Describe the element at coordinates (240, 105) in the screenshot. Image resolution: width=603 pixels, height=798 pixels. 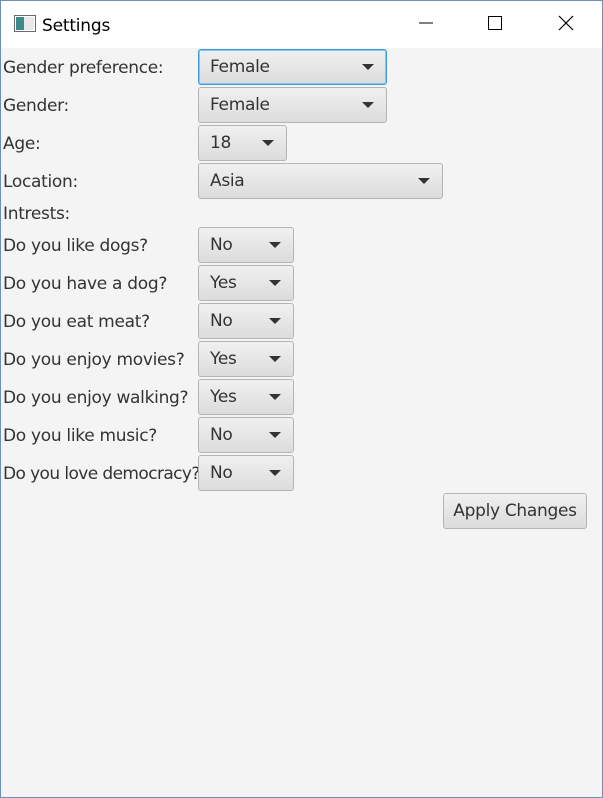
I see `gender-value: Female` at that location.